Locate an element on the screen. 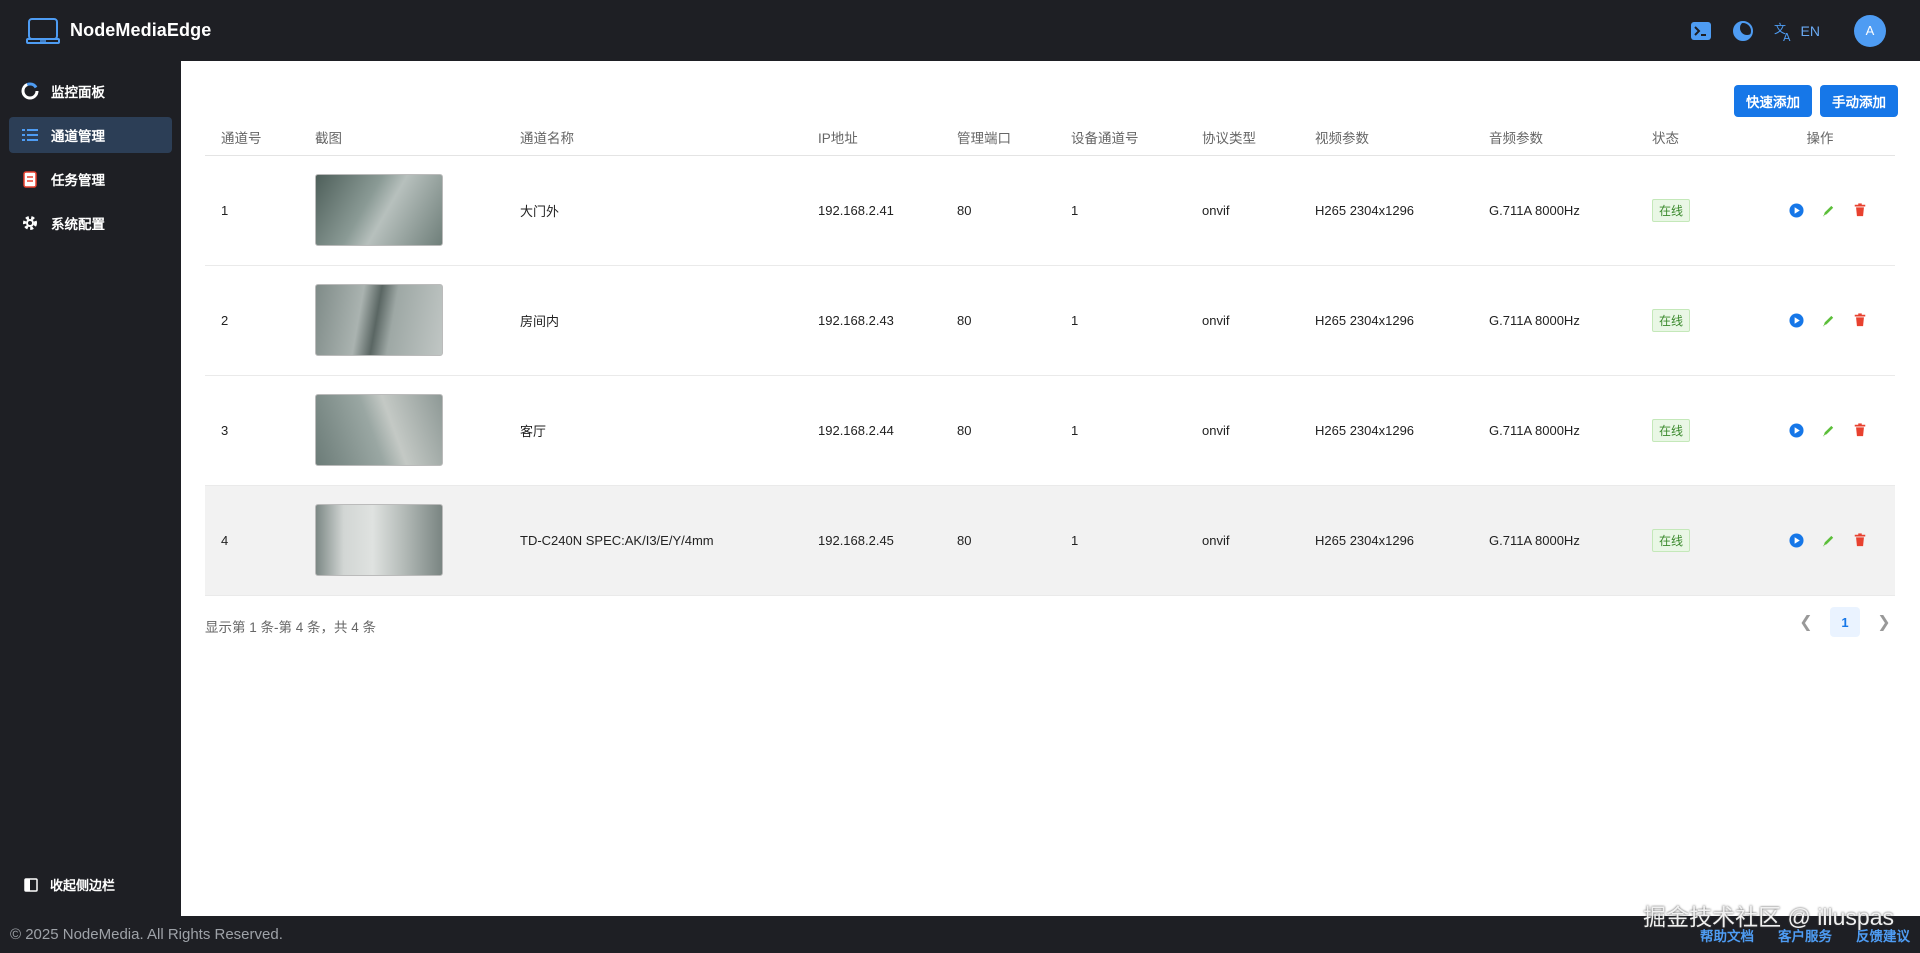 Image resolution: width=1920 pixels, height=953 pixels. collapse-label: 收起侧边栏 is located at coordinates (83, 885).